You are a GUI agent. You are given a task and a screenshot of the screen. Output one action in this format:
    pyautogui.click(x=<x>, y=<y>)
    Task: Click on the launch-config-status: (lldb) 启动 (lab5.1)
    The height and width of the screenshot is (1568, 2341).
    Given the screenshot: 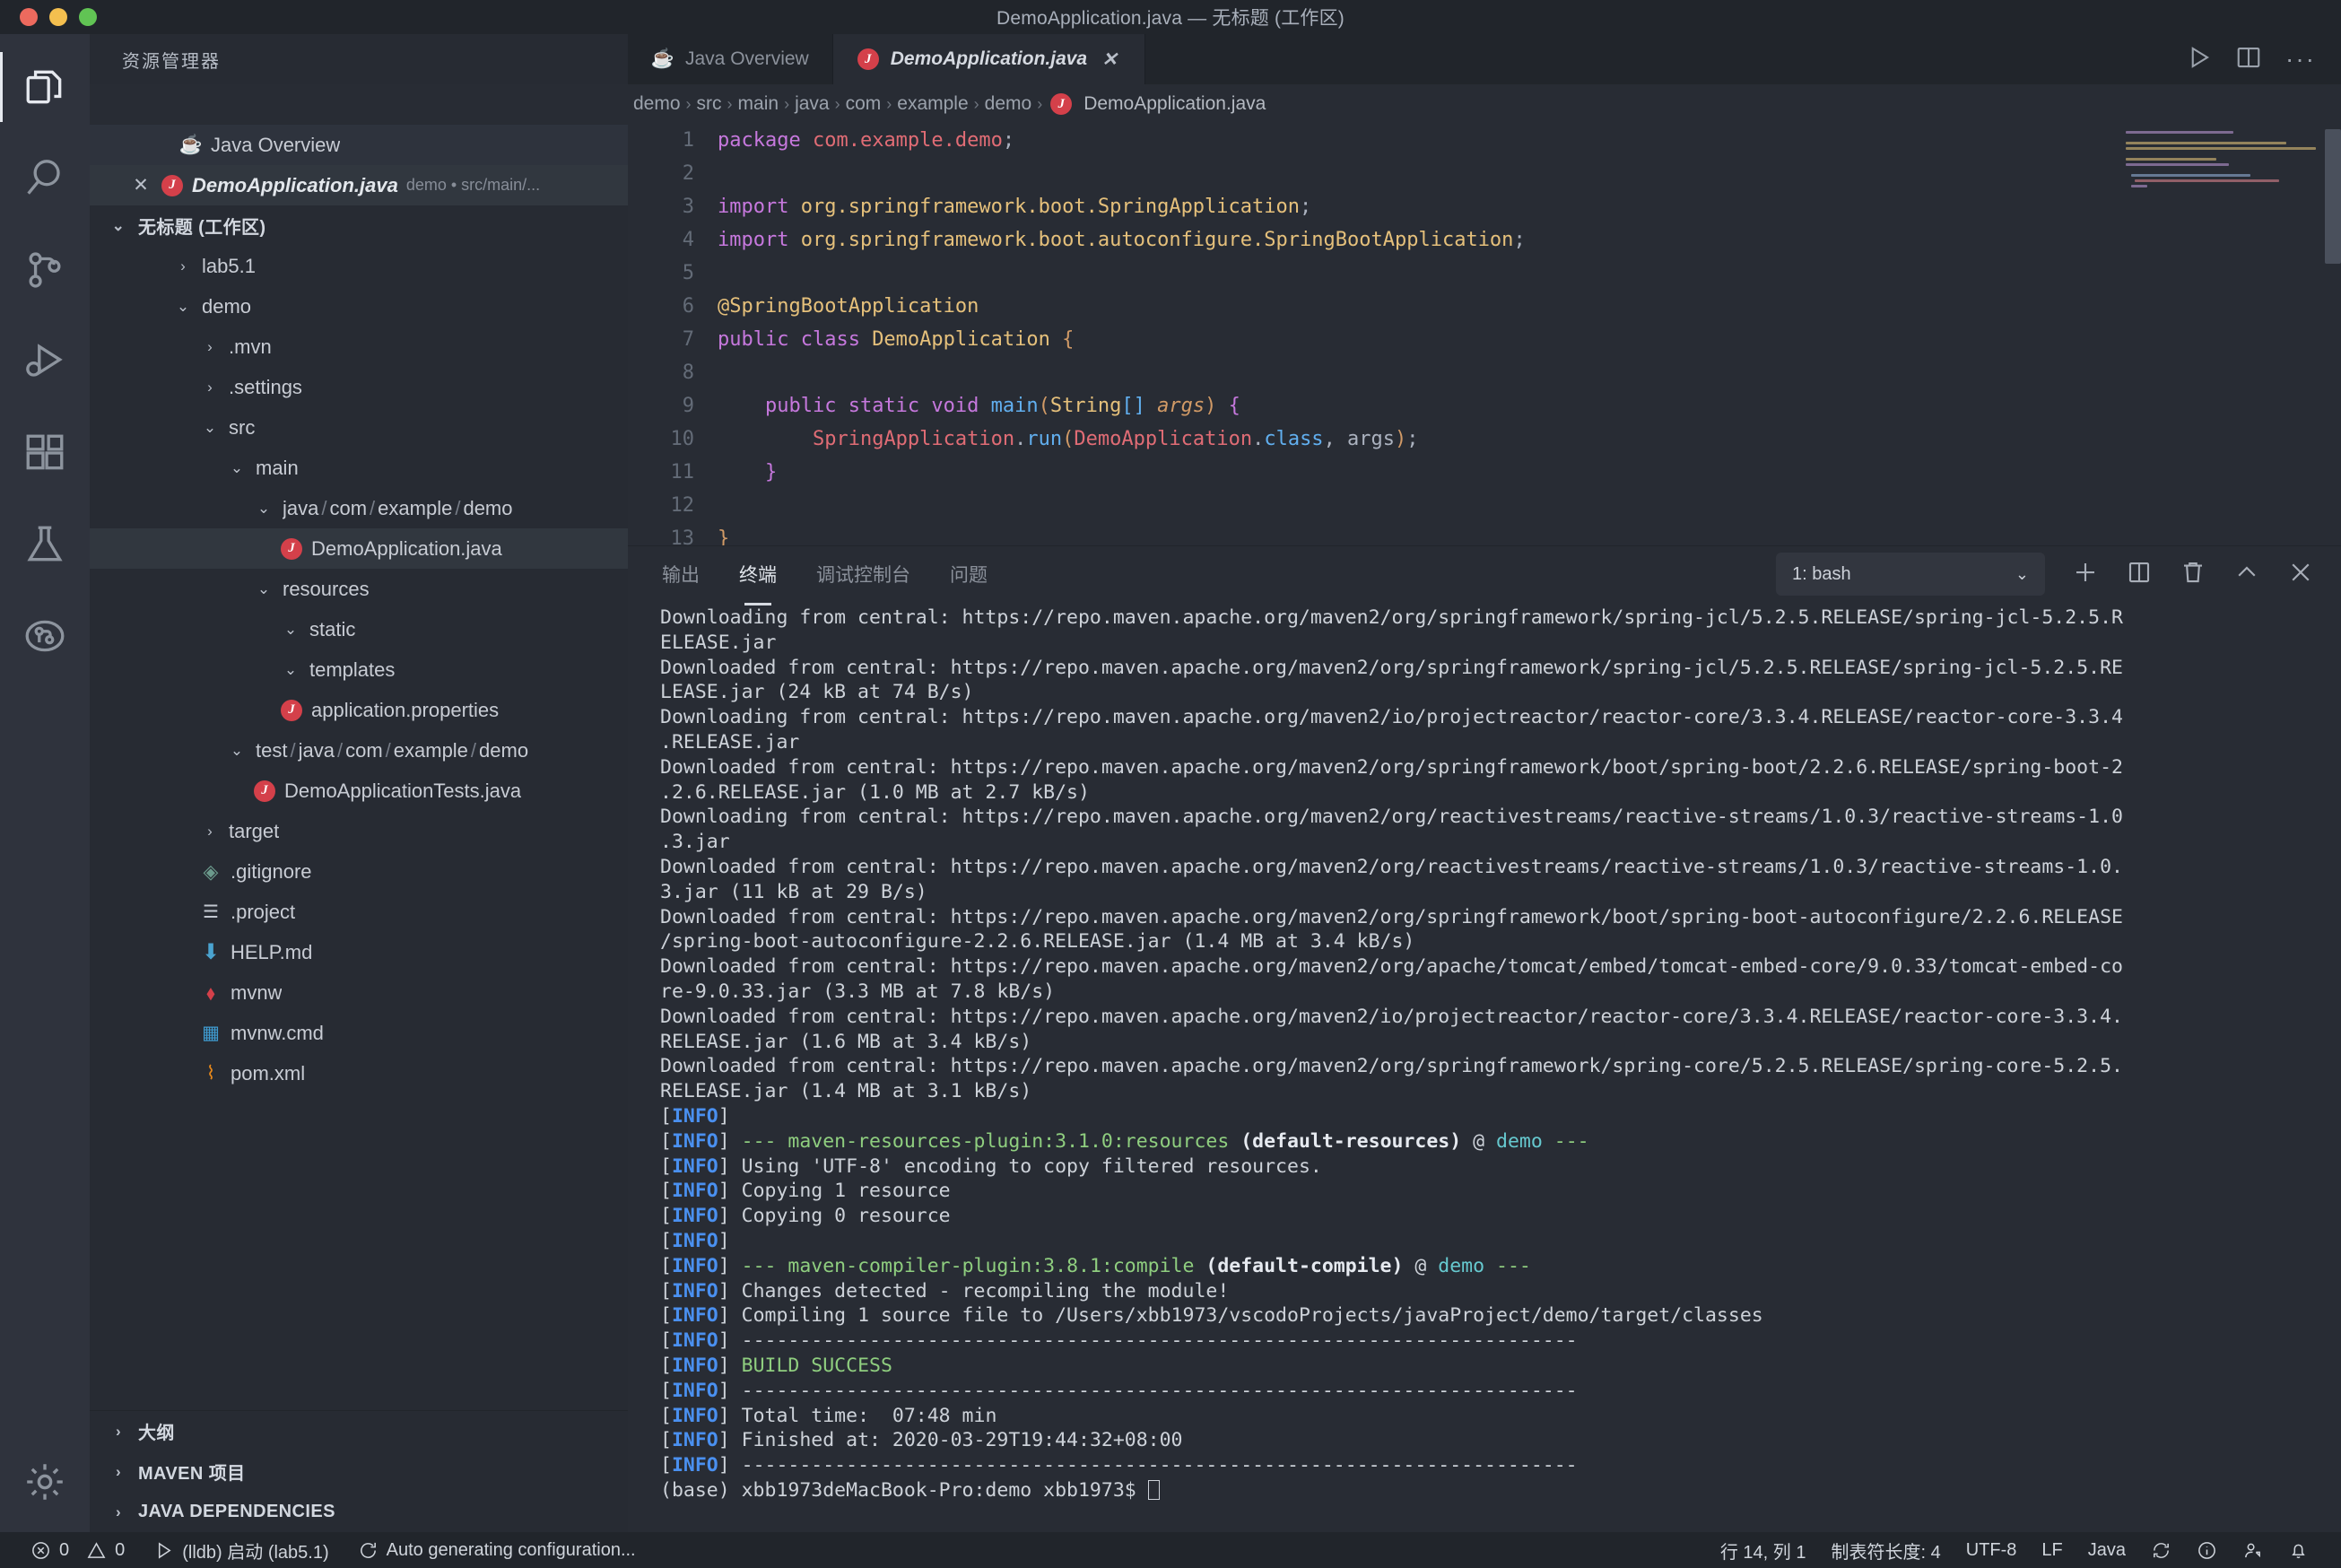 What is the action you would take?
    pyautogui.click(x=241, y=1550)
    